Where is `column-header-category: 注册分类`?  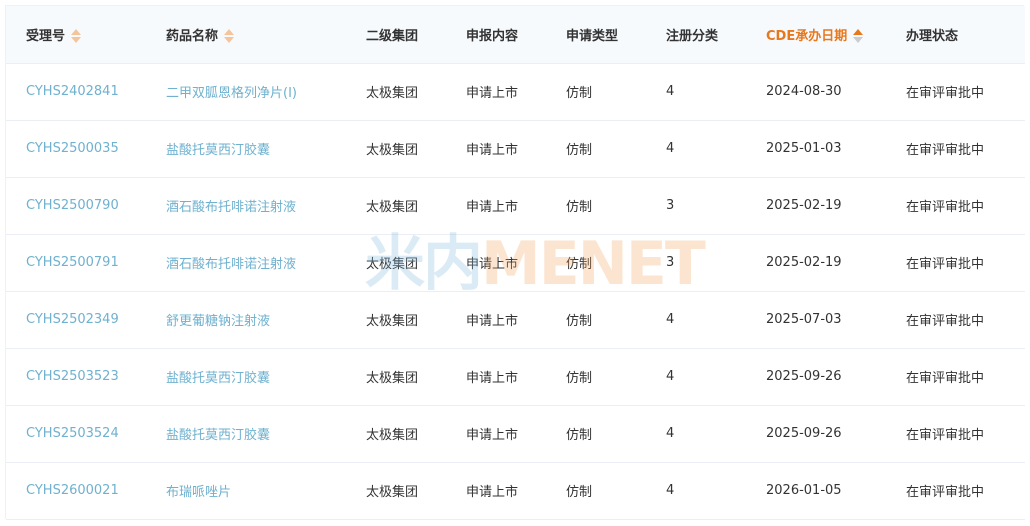 column-header-category: 注册分类 is located at coordinates (696, 35).